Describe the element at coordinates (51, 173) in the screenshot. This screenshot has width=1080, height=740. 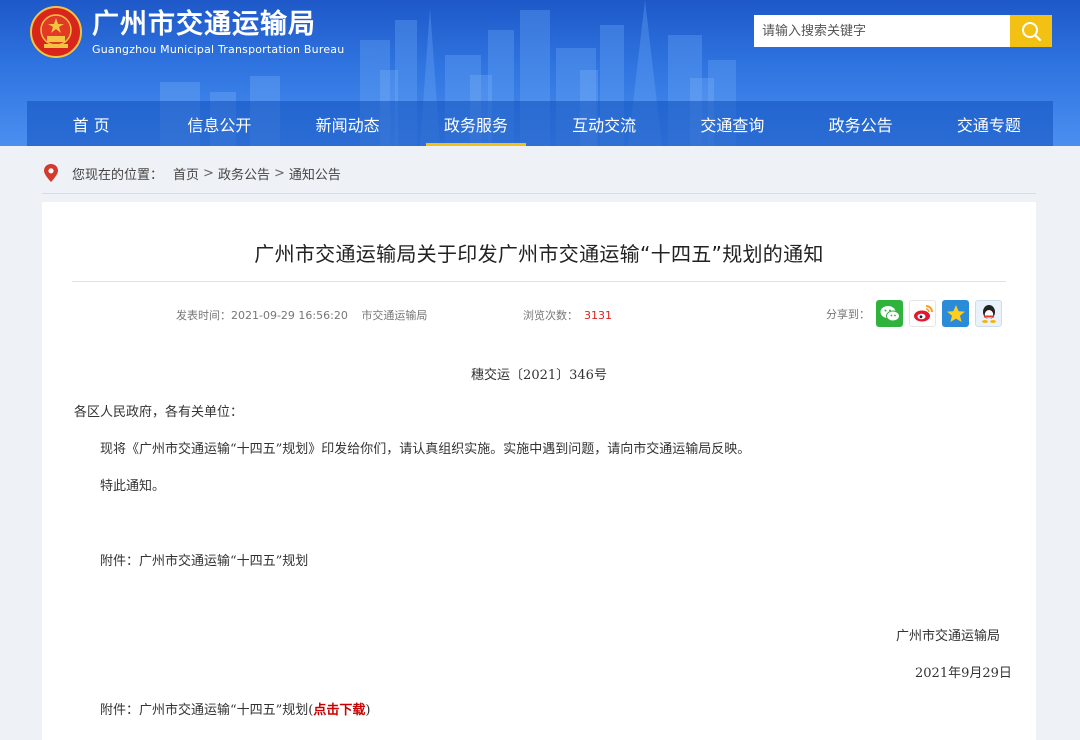
I see `location-pin-icon` at that location.